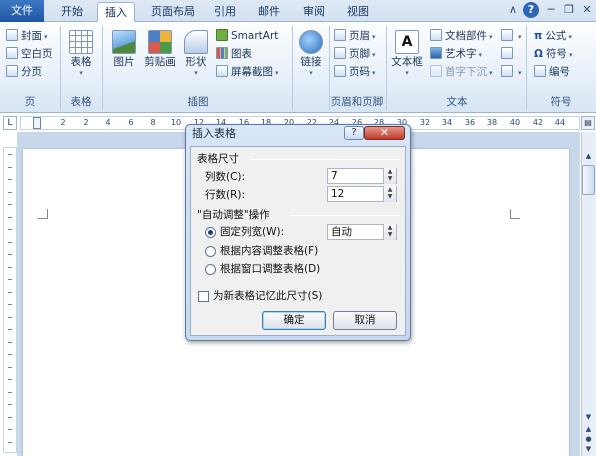 This screenshot has width=596, height=456. What do you see at coordinates (355, 36) in the screenshot?
I see `header-button: 页眉 ▾` at bounding box center [355, 36].